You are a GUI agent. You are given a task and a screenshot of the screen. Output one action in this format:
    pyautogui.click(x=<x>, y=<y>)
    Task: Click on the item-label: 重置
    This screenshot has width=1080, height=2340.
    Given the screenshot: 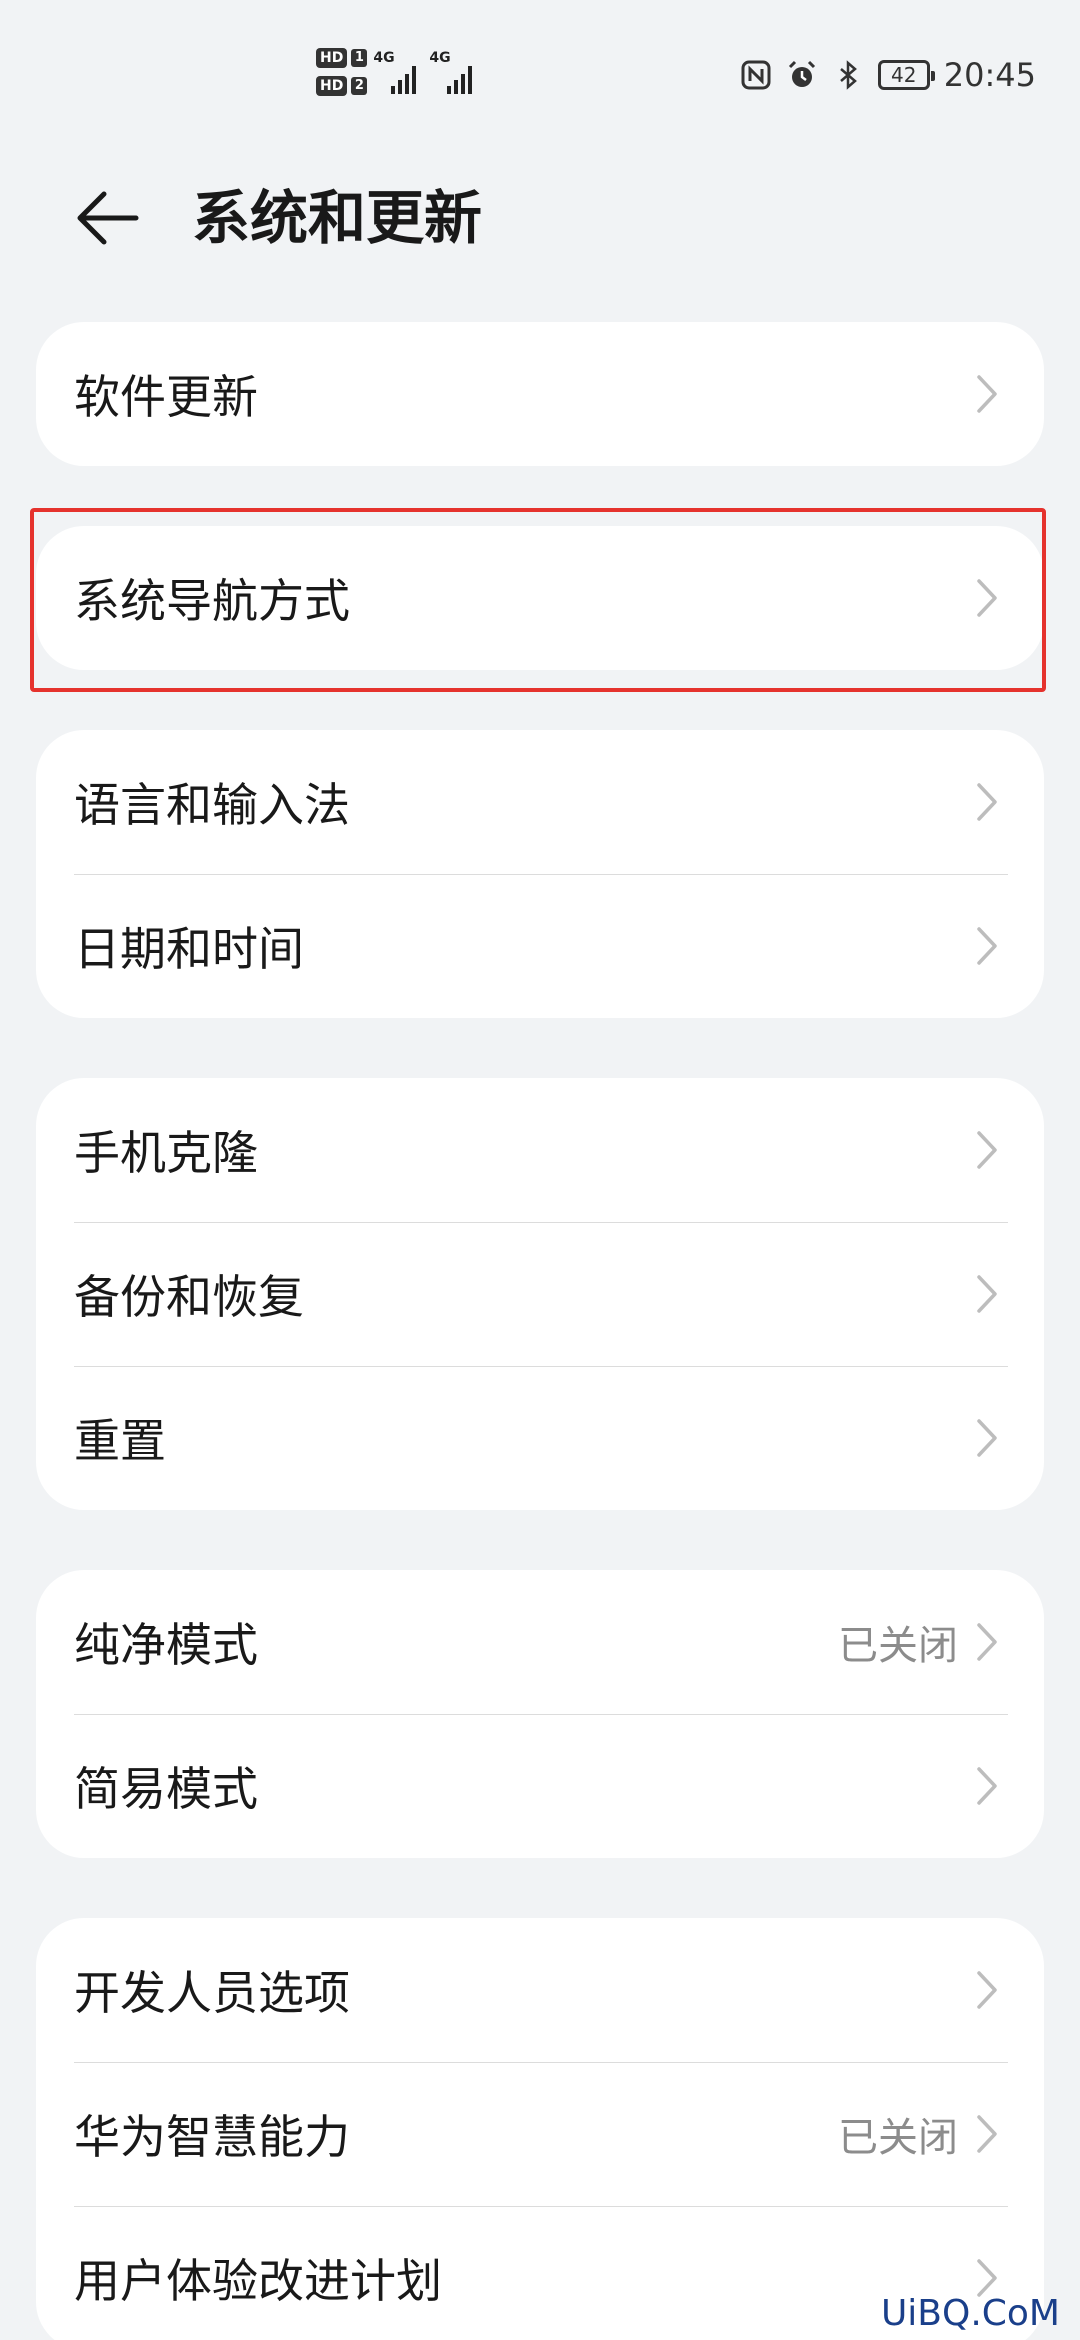 What is the action you would take?
    pyautogui.click(x=120, y=1441)
    